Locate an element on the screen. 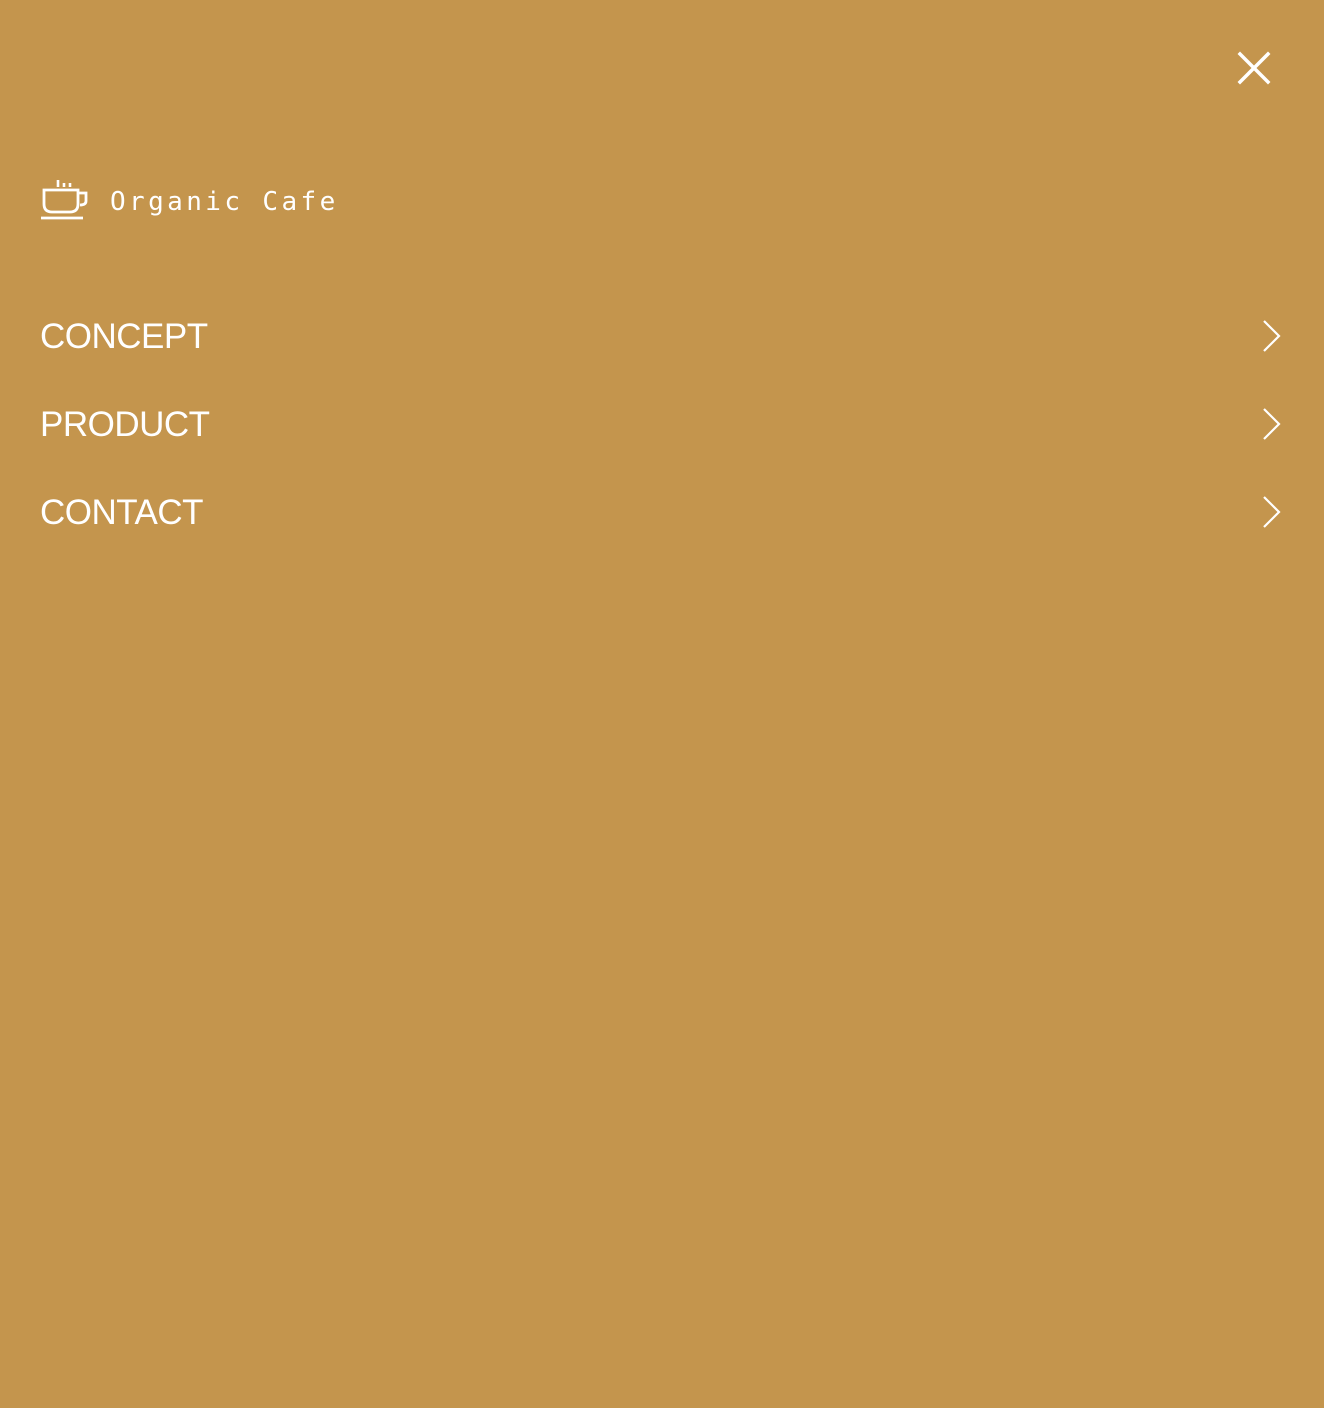  nav-item-product: PRODUCT is located at coordinates (662, 424).